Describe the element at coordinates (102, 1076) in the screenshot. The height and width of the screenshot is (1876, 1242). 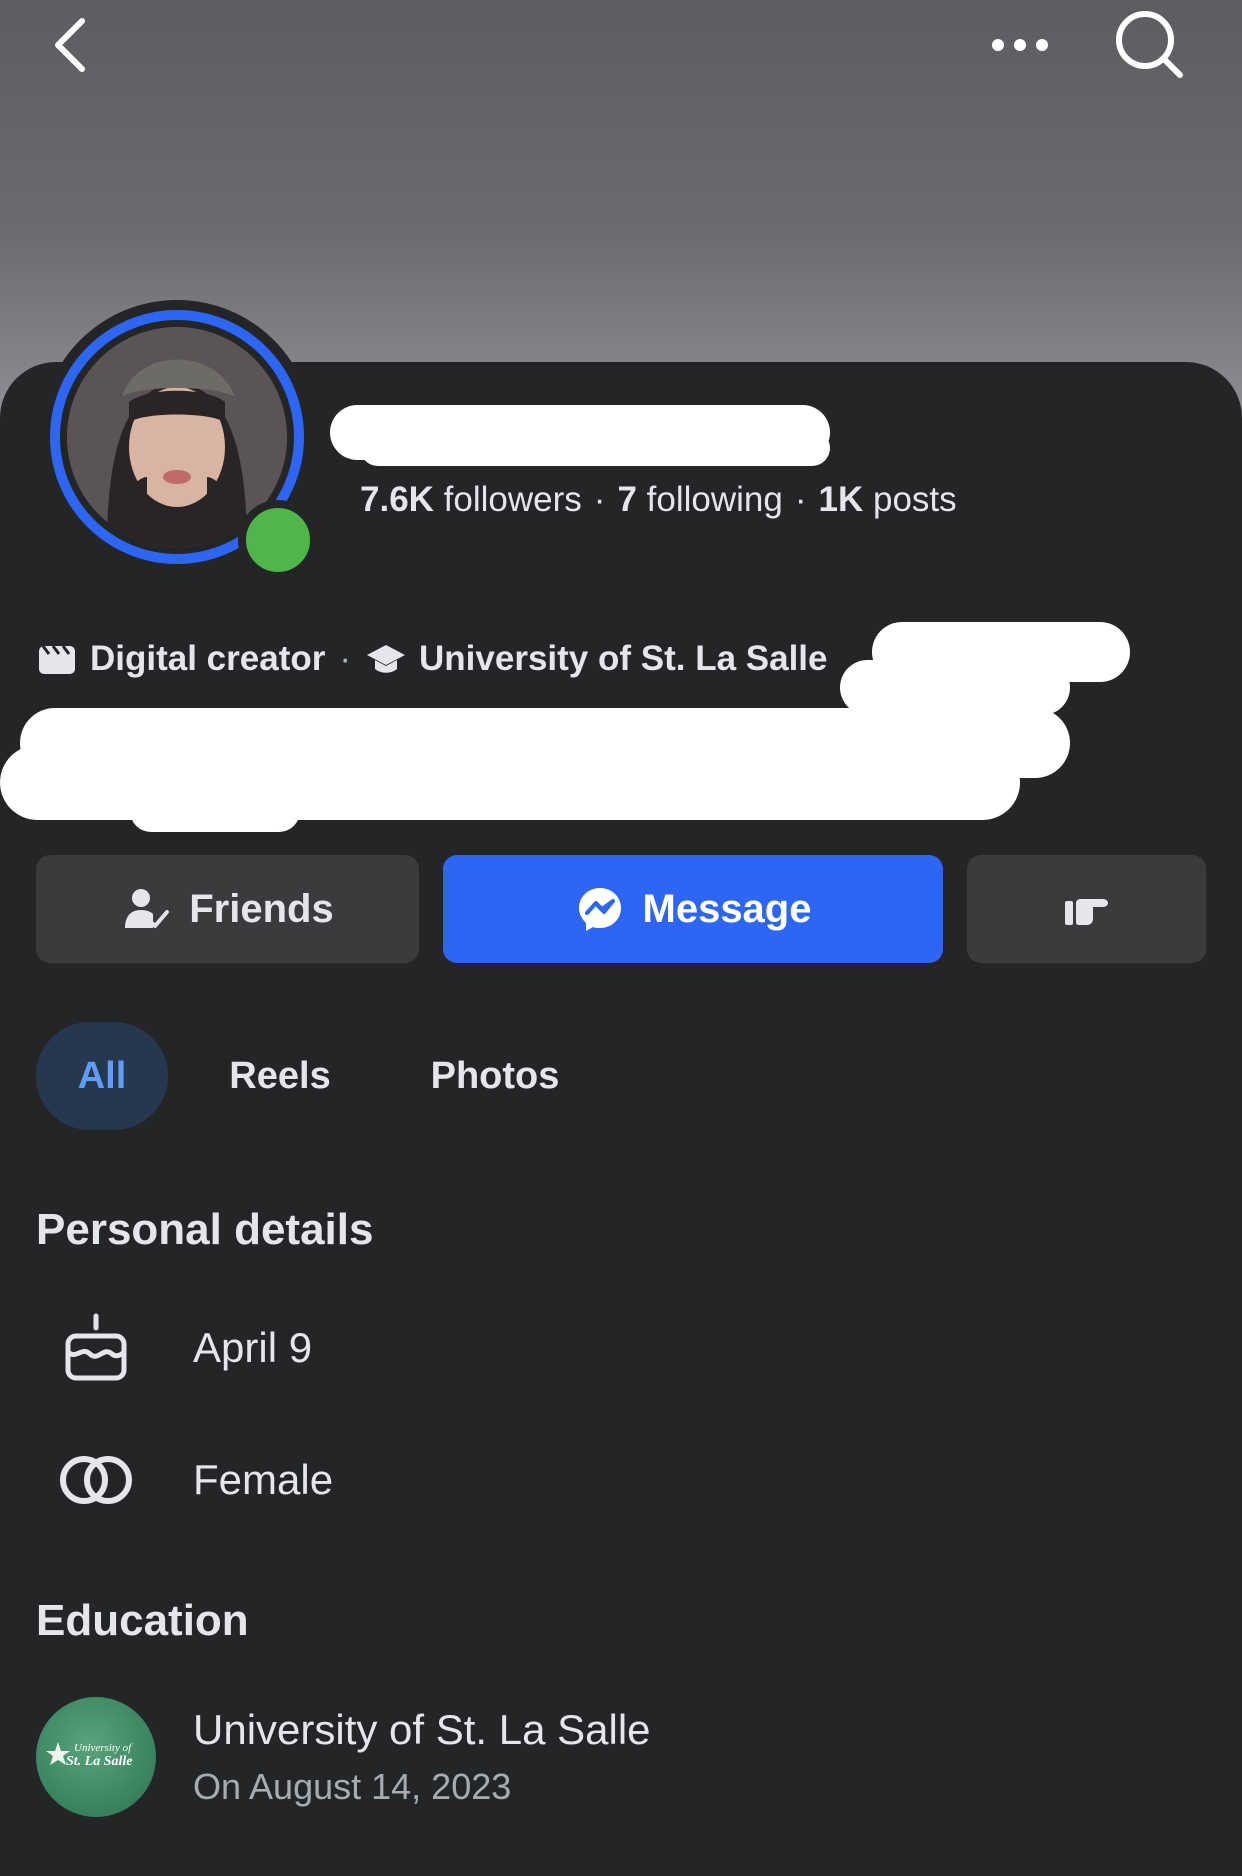
I see `tab-all: All` at that location.